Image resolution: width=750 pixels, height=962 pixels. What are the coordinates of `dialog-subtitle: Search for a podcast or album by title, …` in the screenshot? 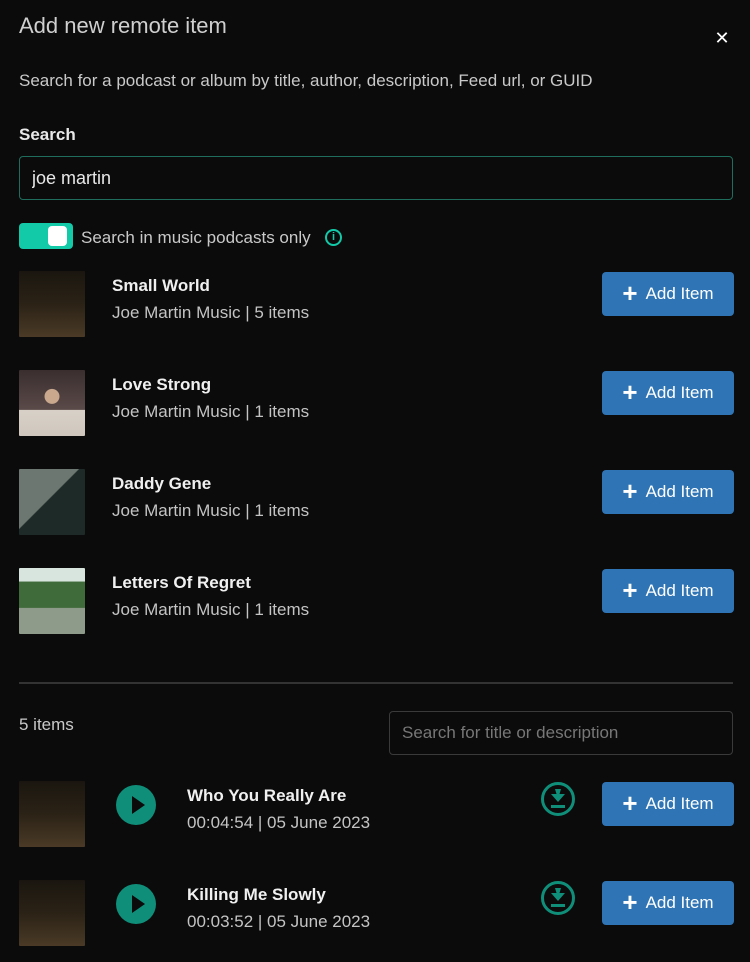 It's located at (306, 80).